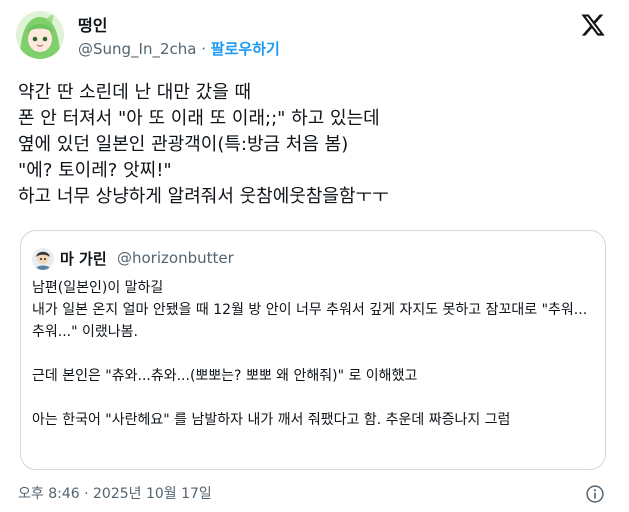  Describe the element at coordinates (83, 258) in the screenshot. I see `quote-author-name: 마 가린` at that location.